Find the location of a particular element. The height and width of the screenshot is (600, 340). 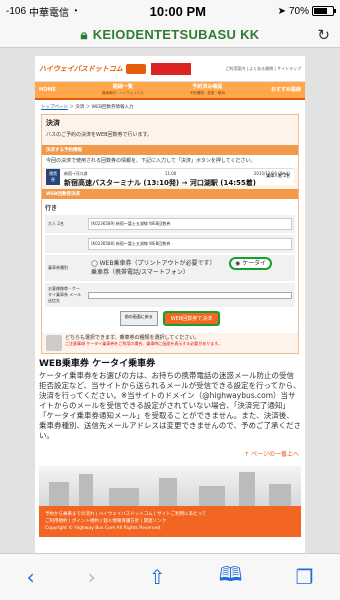

trip-label-column: 運賃 便 is located at coordinates (53, 177).